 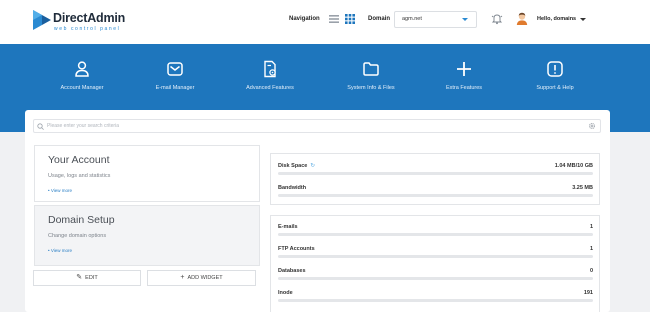 I want to click on stat-value: 1.04 MB/10 GB, so click(x=573, y=166).